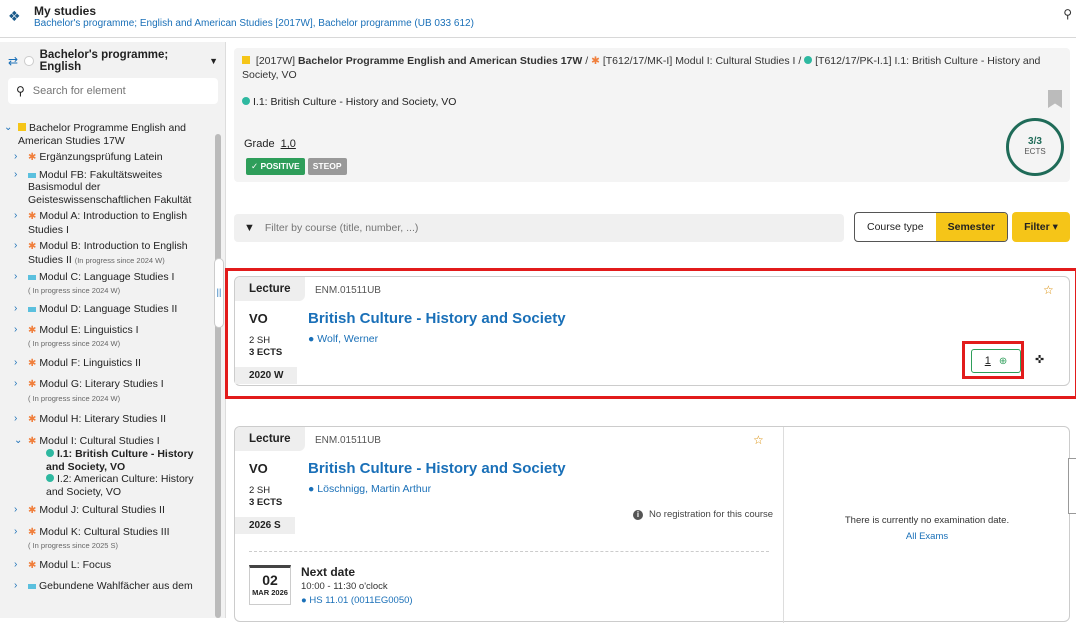  I want to click on lecturer-link: ● Löschnigg, Martin Arthur, so click(369, 489).